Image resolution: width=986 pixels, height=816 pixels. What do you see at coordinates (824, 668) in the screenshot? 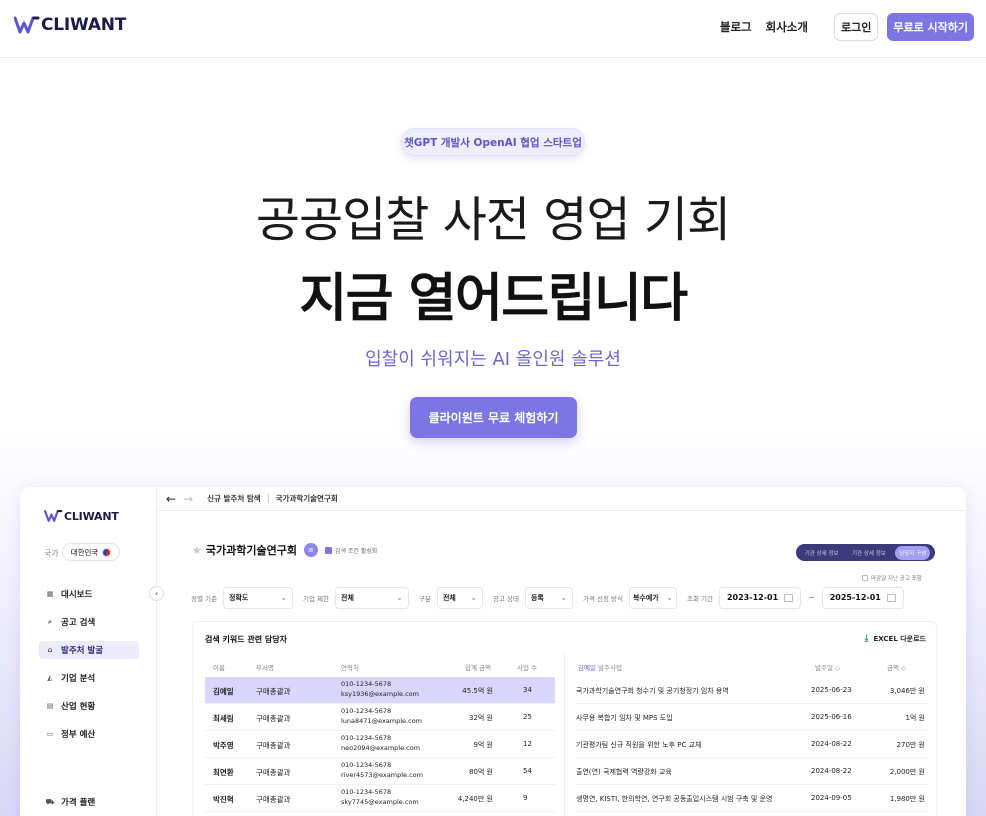
I see `date-header-label: 발주일` at bounding box center [824, 668].